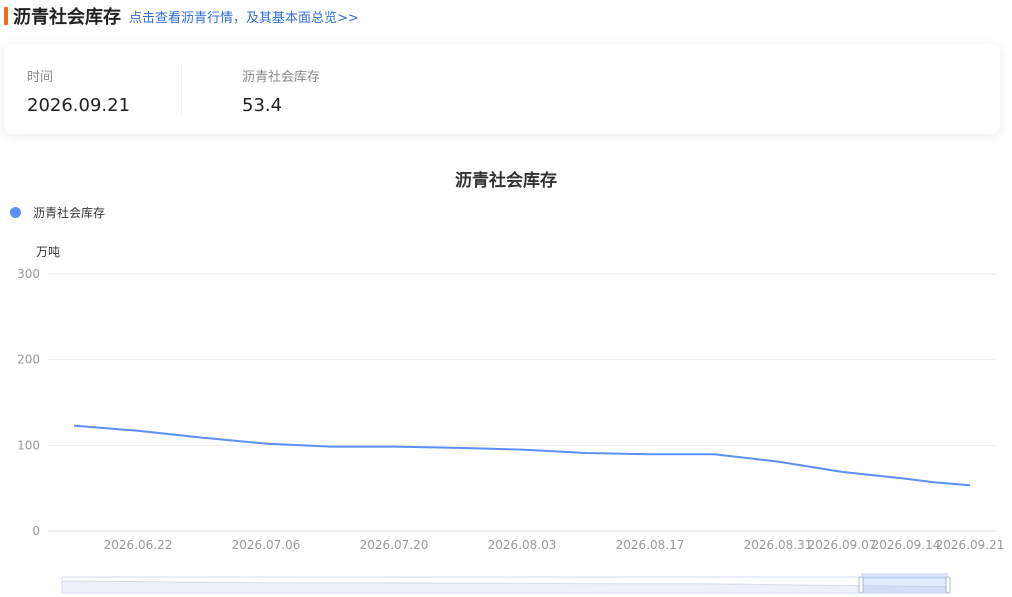 The width and height of the screenshot is (1012, 597). Describe the element at coordinates (522, 545) in the screenshot. I see `x-tick-label: 2026.08.03` at that location.